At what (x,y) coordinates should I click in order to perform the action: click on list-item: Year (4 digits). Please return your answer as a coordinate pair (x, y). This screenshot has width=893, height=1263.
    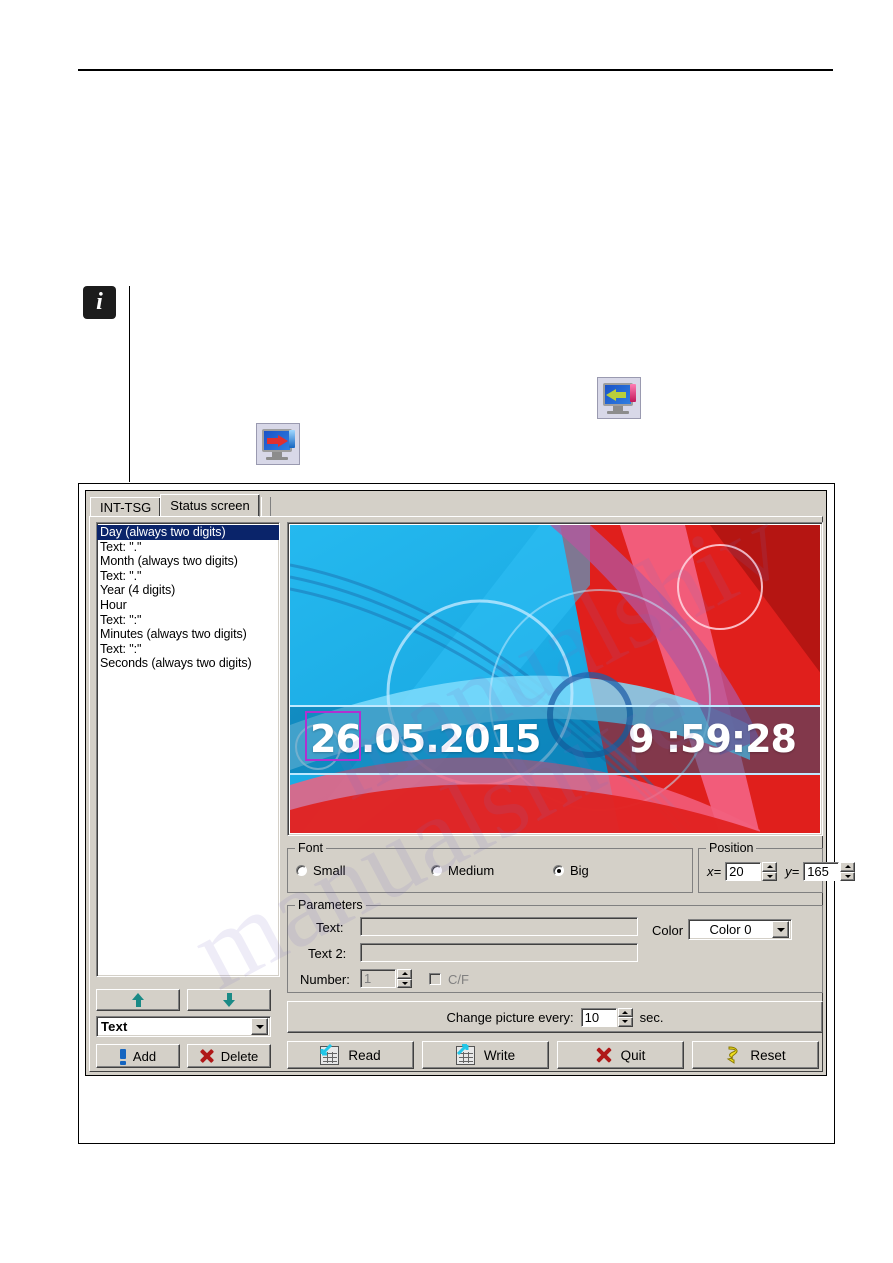
    Looking at the image, I should click on (188, 590).